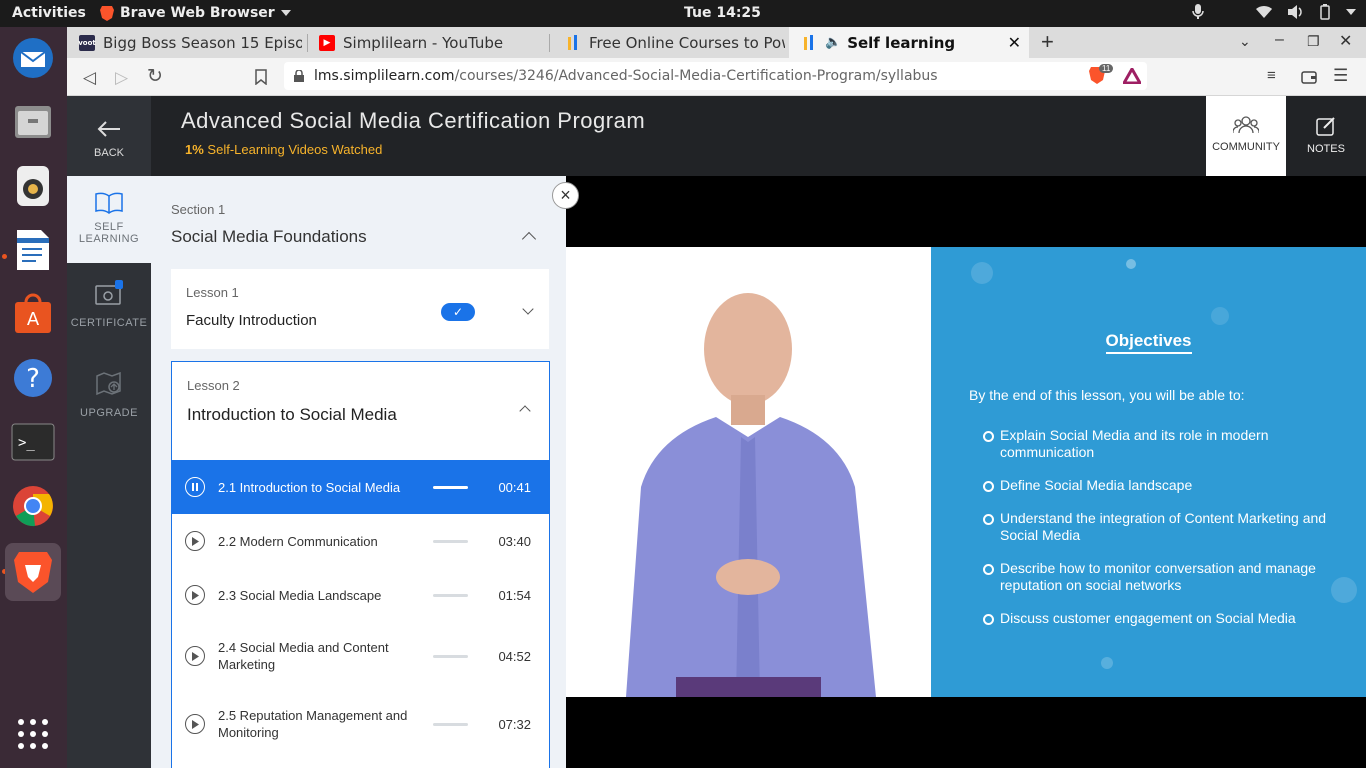 This screenshot has height=768, width=1366. What do you see at coordinates (1047, 42) in the screenshot?
I see `new-tab-button: +` at bounding box center [1047, 42].